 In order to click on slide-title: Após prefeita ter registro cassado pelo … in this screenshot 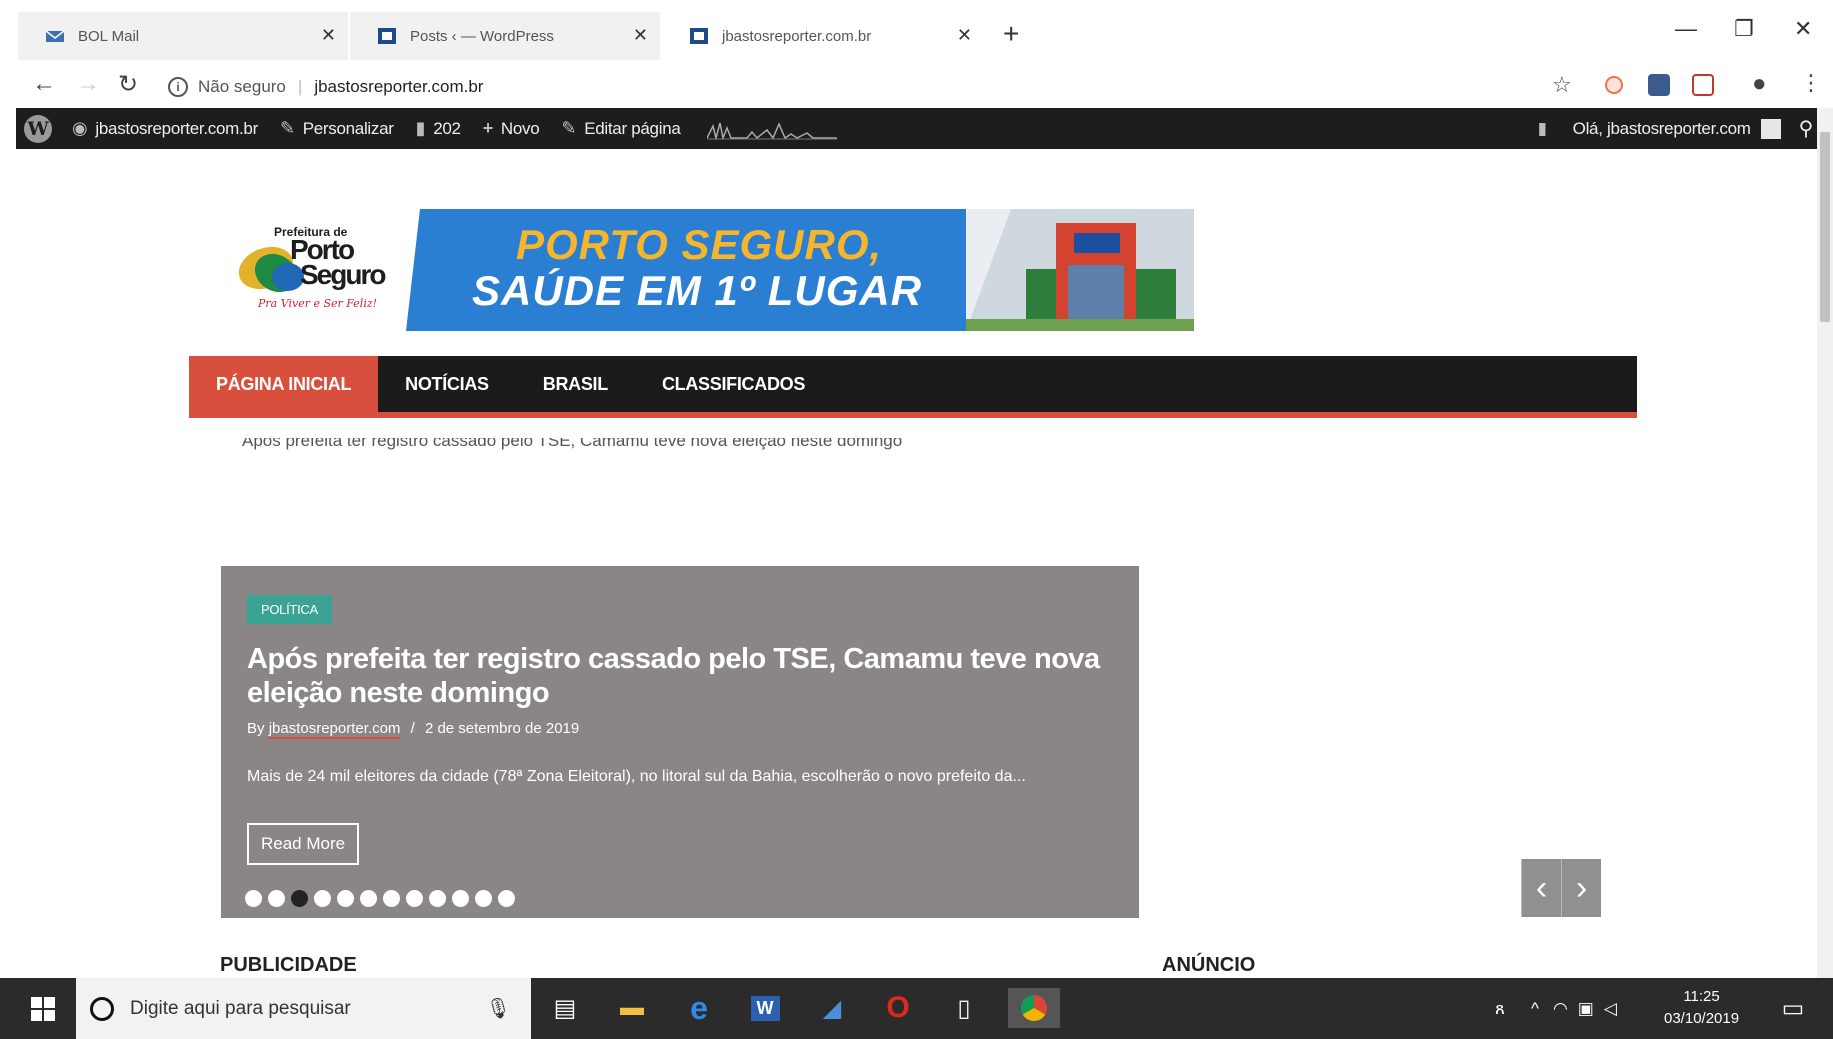, I will do `click(677, 676)`.